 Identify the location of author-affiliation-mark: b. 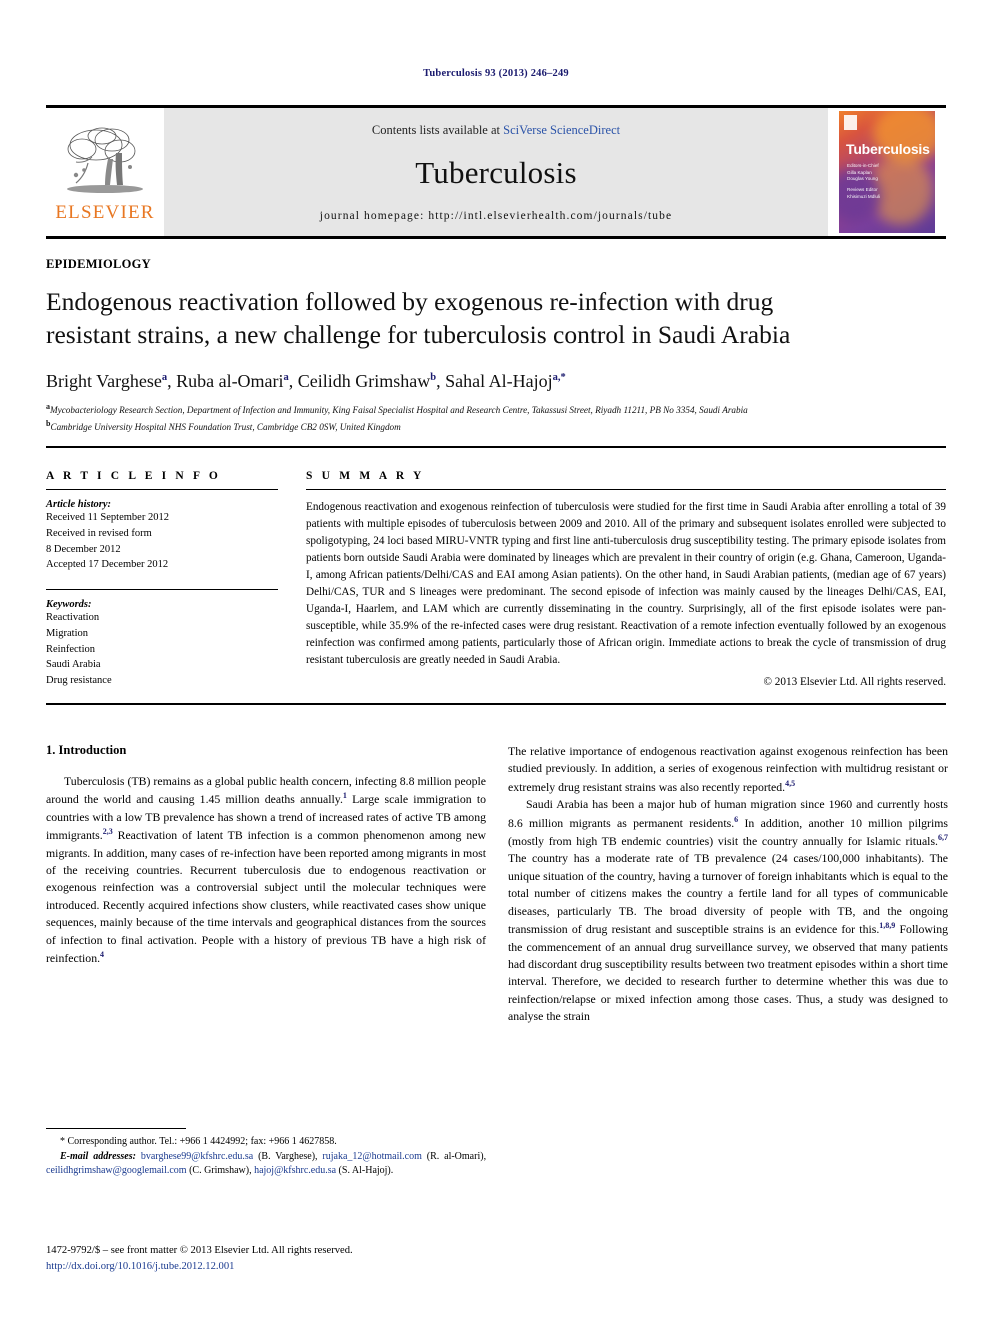
(433, 378).